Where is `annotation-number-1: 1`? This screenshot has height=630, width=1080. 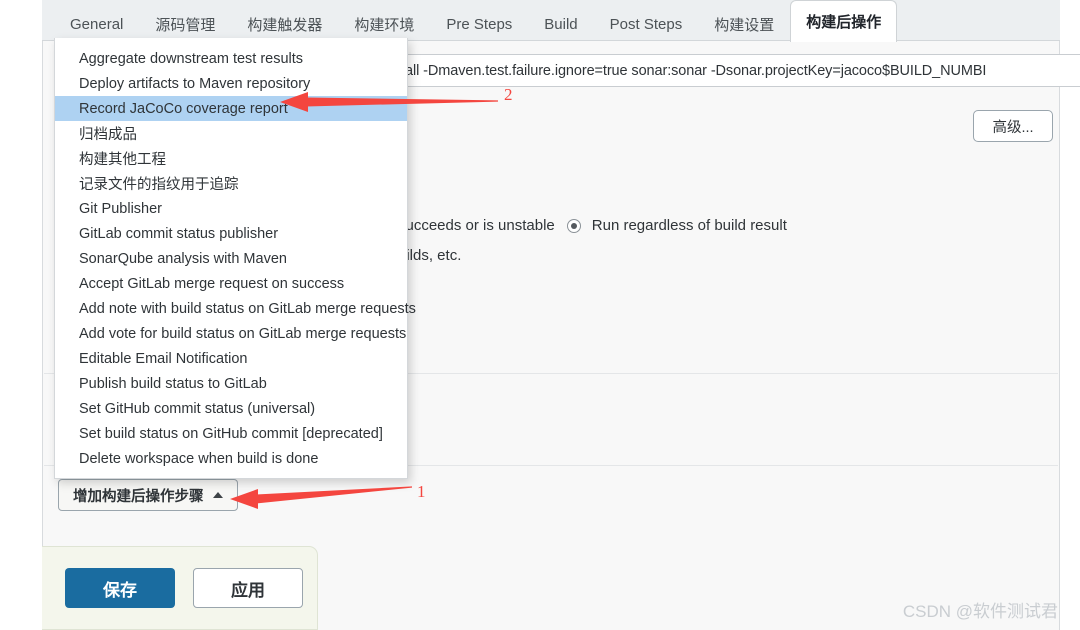
annotation-number-1: 1 is located at coordinates (421, 491).